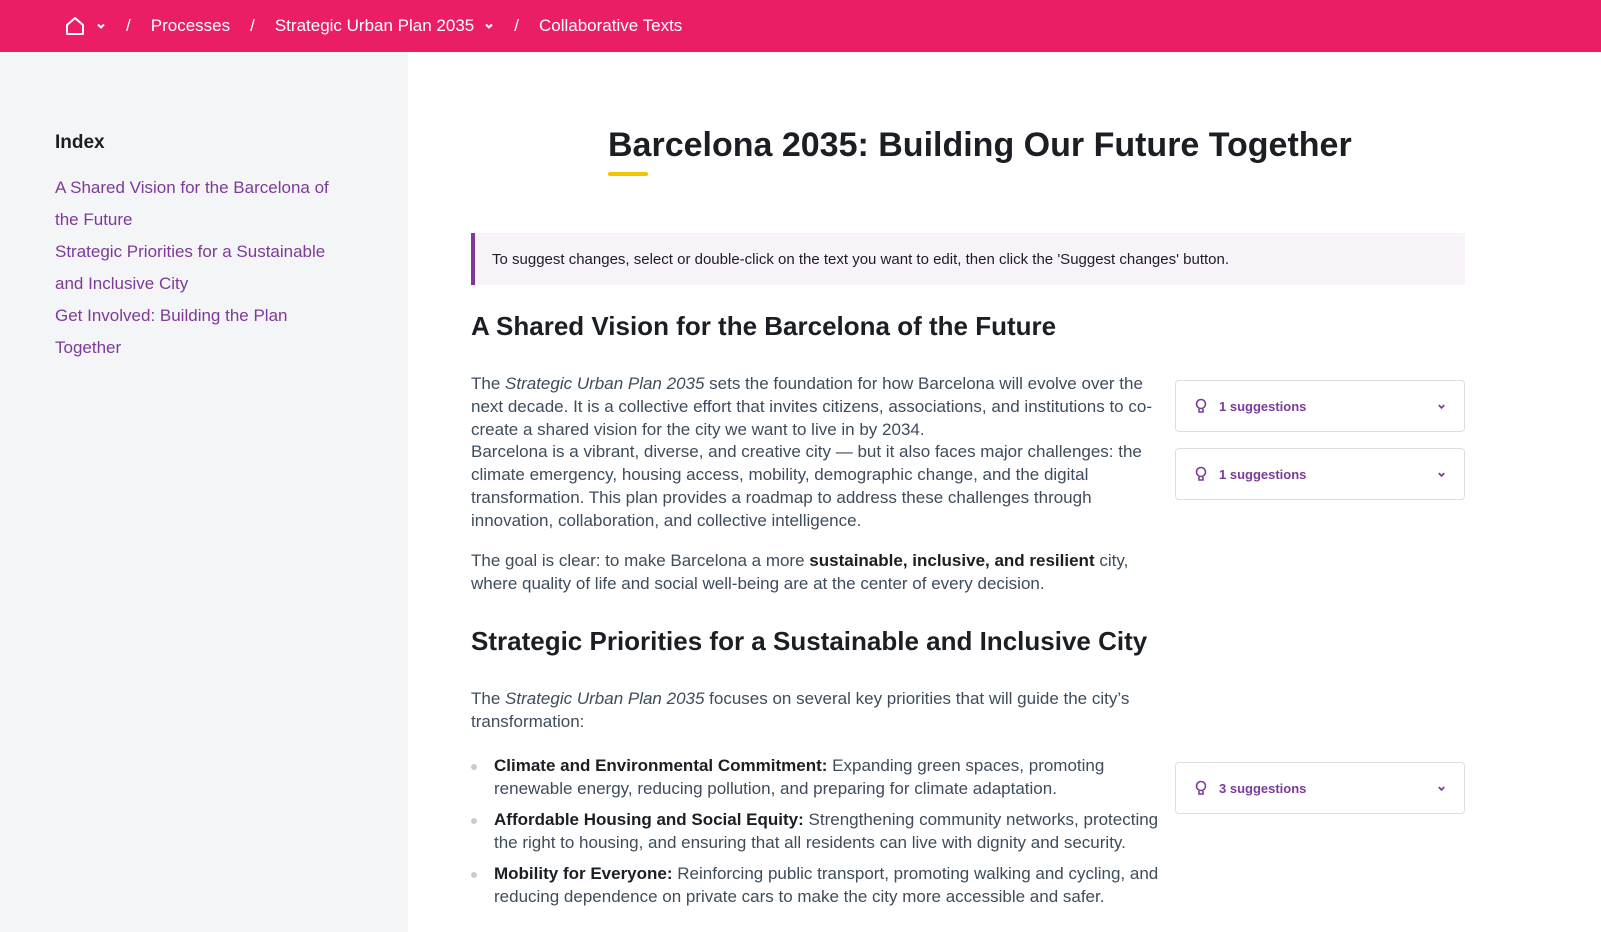  What do you see at coordinates (101, 26) in the screenshot?
I see `home-dropdown-chevron-down-icon` at bounding box center [101, 26].